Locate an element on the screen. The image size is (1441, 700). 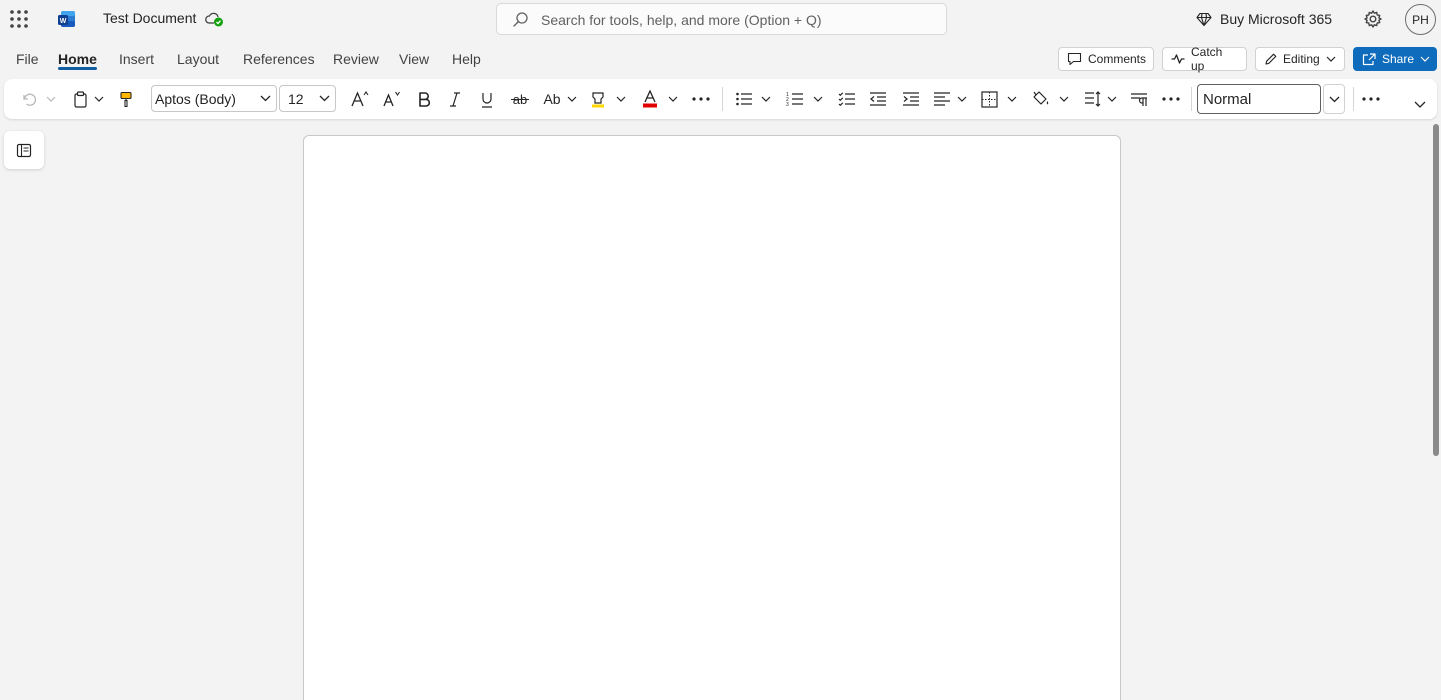
catch-up-label: Catch up is located at coordinates (1207, 59).